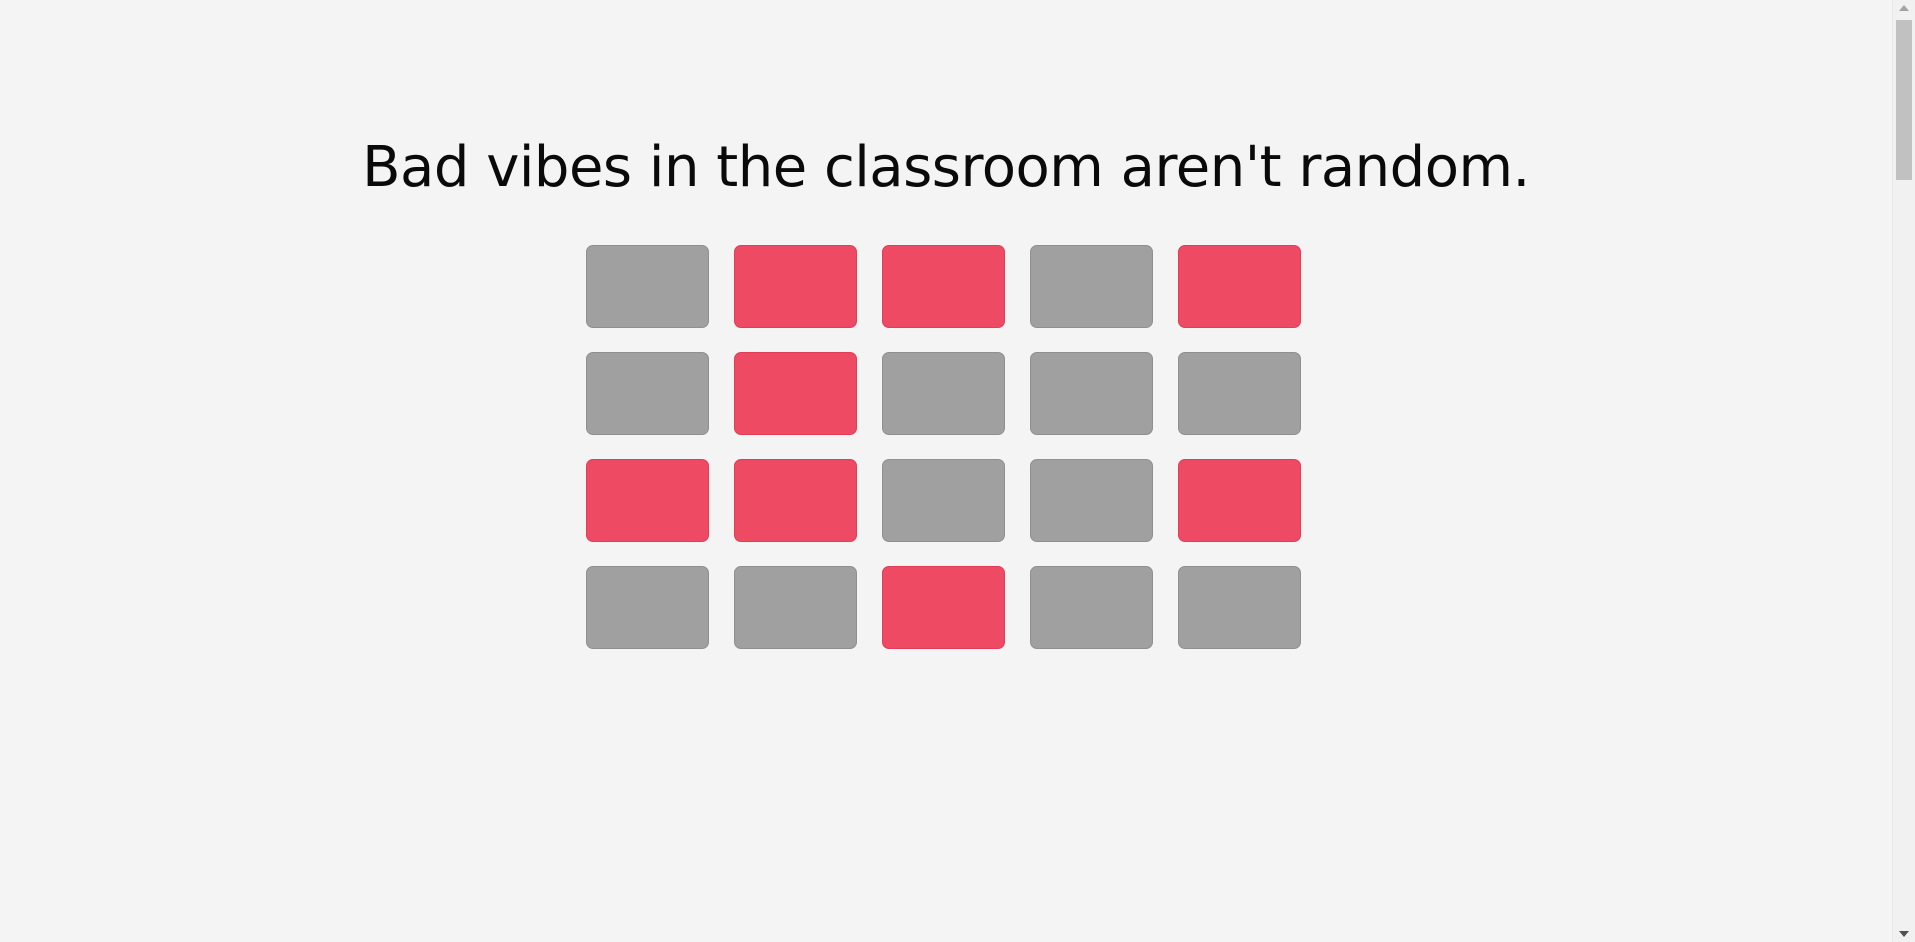 This screenshot has width=1915, height=942. Describe the element at coordinates (1091, 607) in the screenshot. I see `seat-r4-c4` at that location.